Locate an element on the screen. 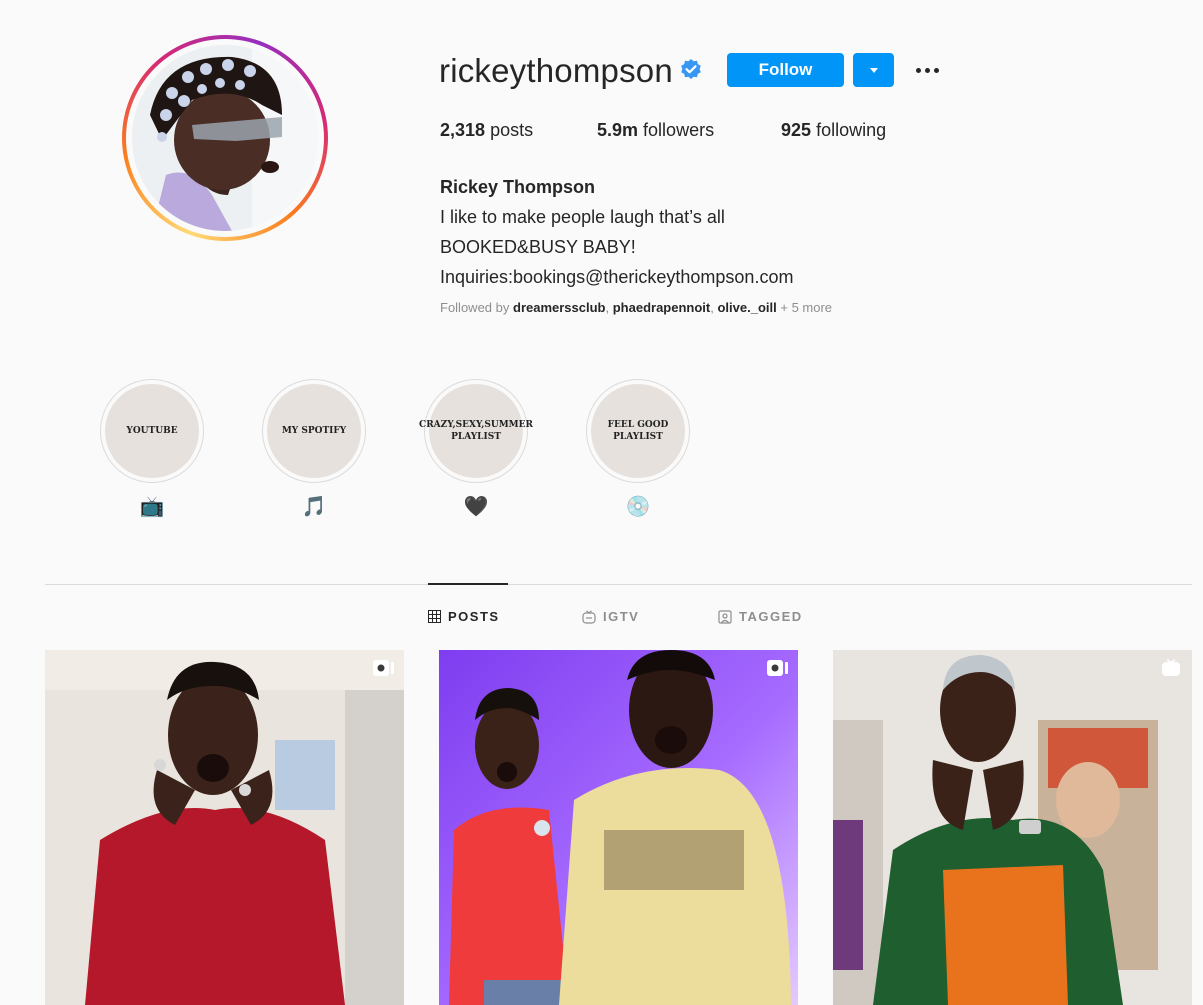  tab-tagged: TAGGED is located at coordinates (760, 616).